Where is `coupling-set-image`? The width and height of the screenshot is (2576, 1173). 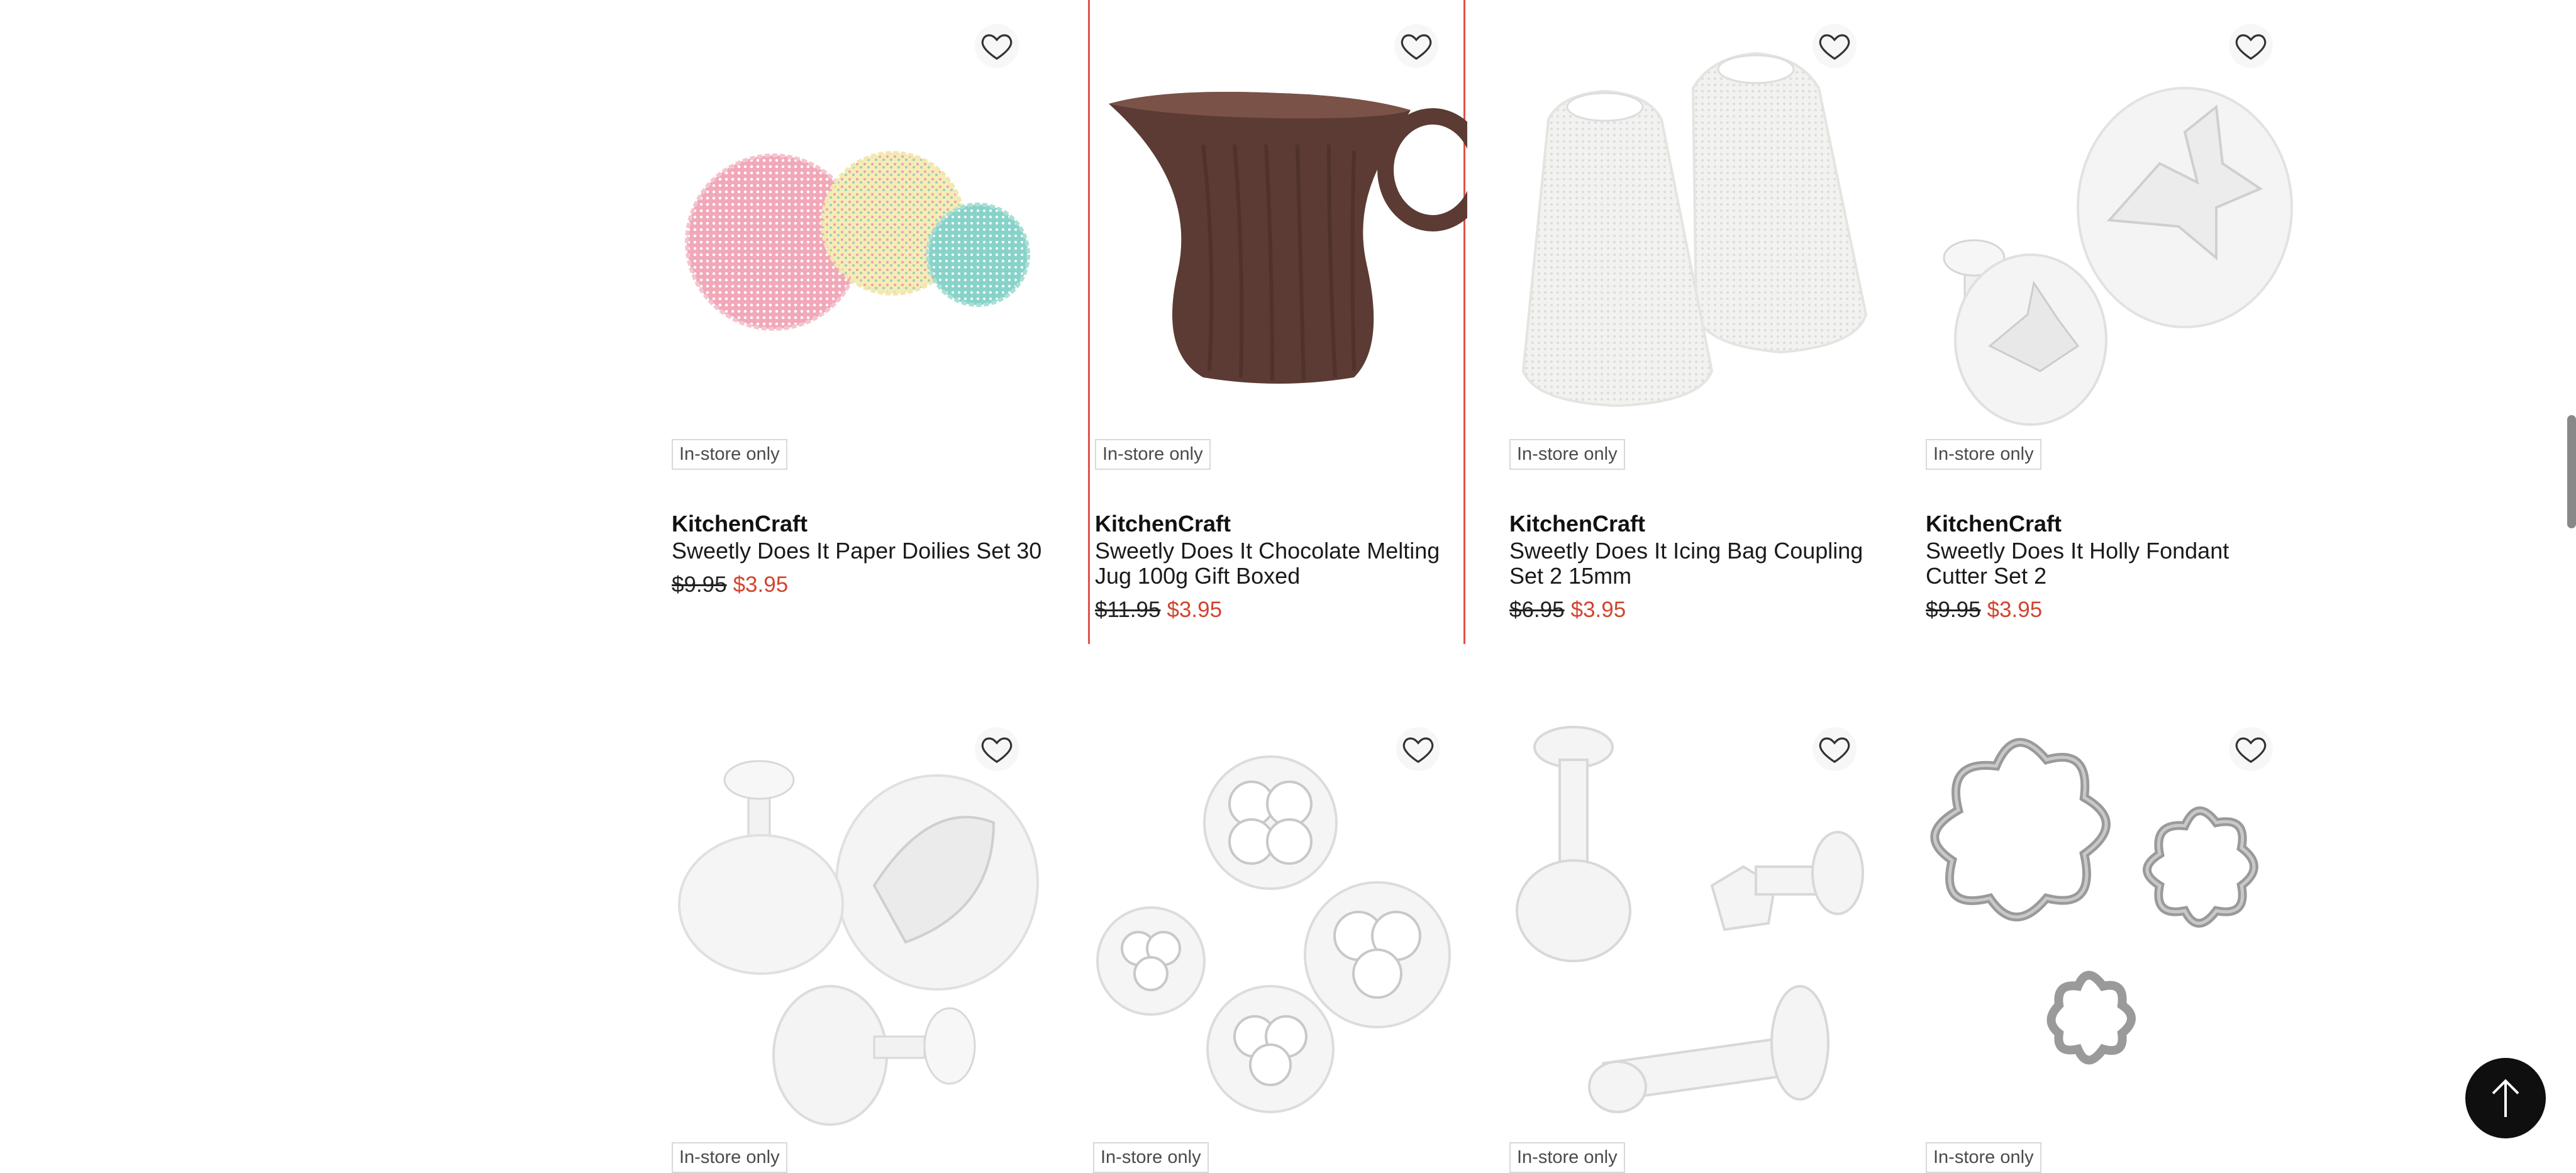 coupling-set-image is located at coordinates (1693, 226).